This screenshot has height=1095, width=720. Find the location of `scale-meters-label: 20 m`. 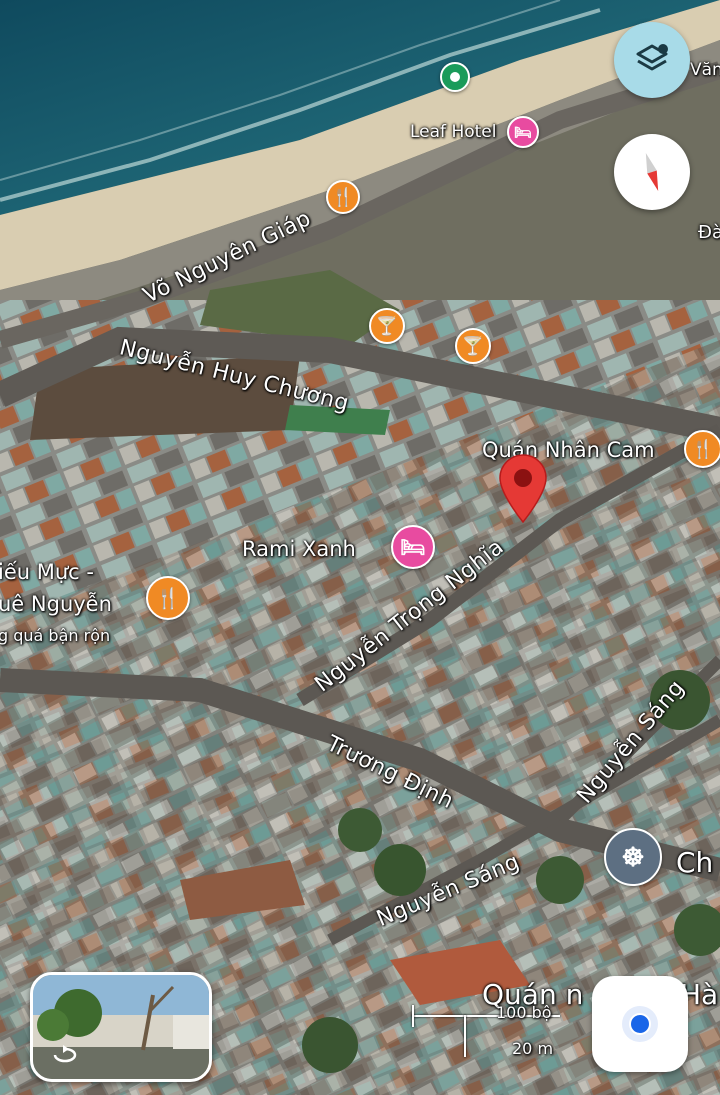

scale-meters-label: 20 m is located at coordinates (533, 1048).